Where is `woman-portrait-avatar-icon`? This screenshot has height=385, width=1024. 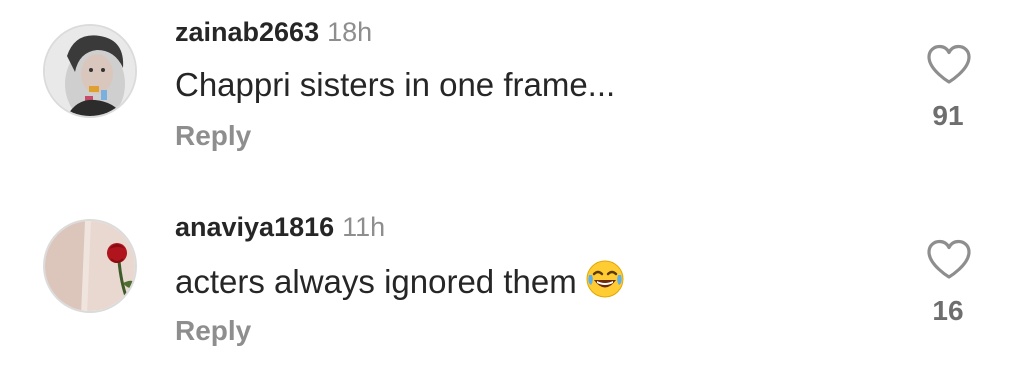 woman-portrait-avatar-icon is located at coordinates (90, 71).